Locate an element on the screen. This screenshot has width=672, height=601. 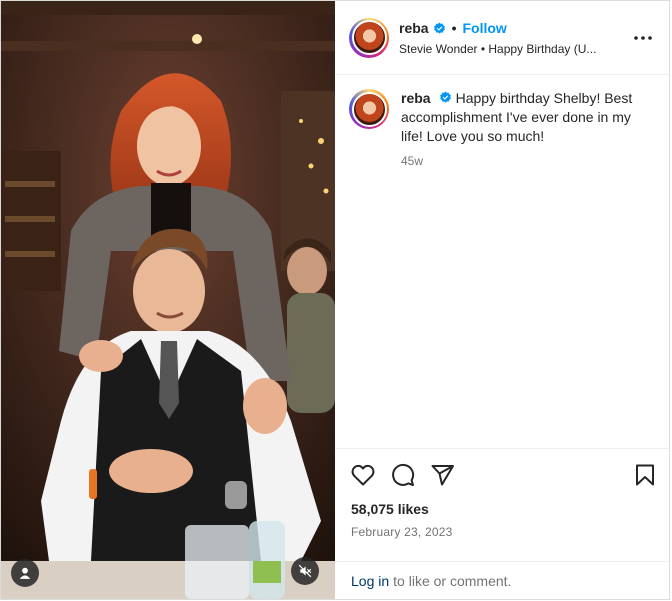
bookmark-icon is located at coordinates (645, 475).